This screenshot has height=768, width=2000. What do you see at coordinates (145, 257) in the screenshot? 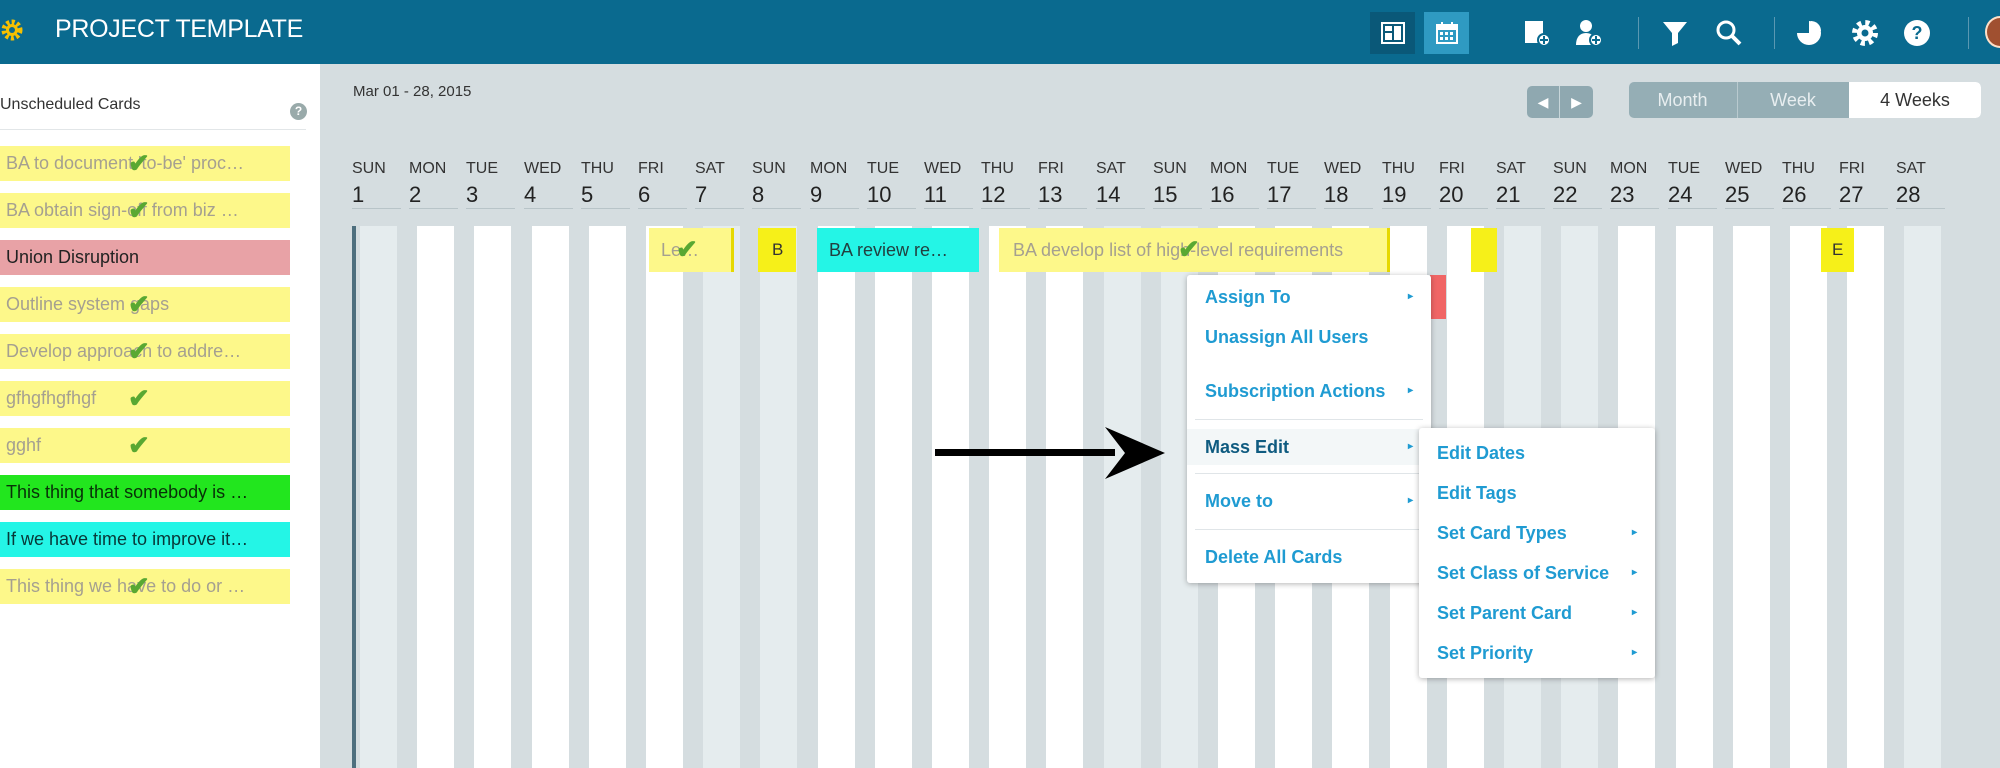
I see `unscheduled-card: Union Disruption` at bounding box center [145, 257].